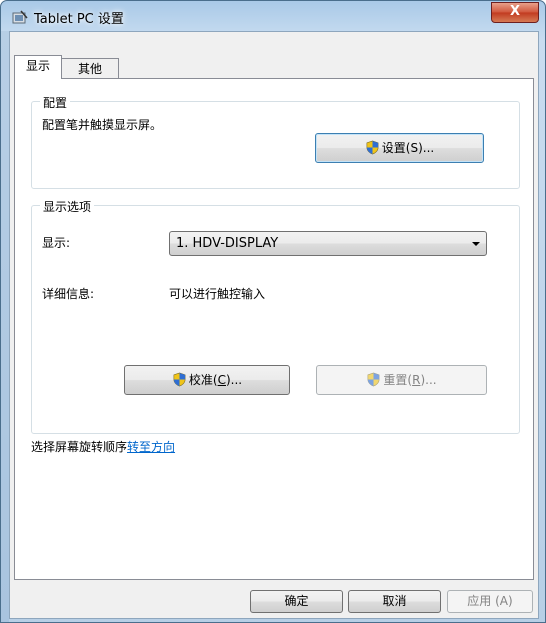  Describe the element at coordinates (56, 243) in the screenshot. I see `display-label: 显示:` at that location.